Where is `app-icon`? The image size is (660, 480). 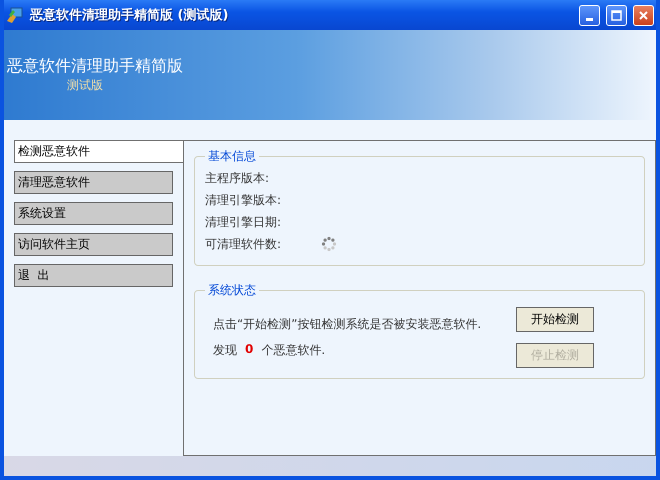 app-icon is located at coordinates (15, 15).